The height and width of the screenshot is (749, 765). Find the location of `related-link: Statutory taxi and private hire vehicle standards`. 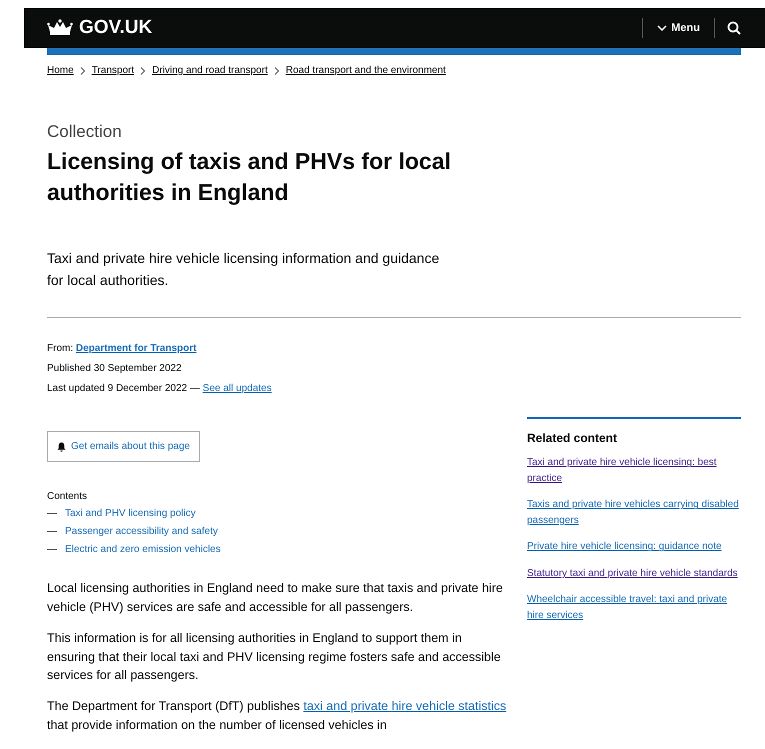

related-link: Statutory taxi and private hire vehicle standards is located at coordinates (634, 574).